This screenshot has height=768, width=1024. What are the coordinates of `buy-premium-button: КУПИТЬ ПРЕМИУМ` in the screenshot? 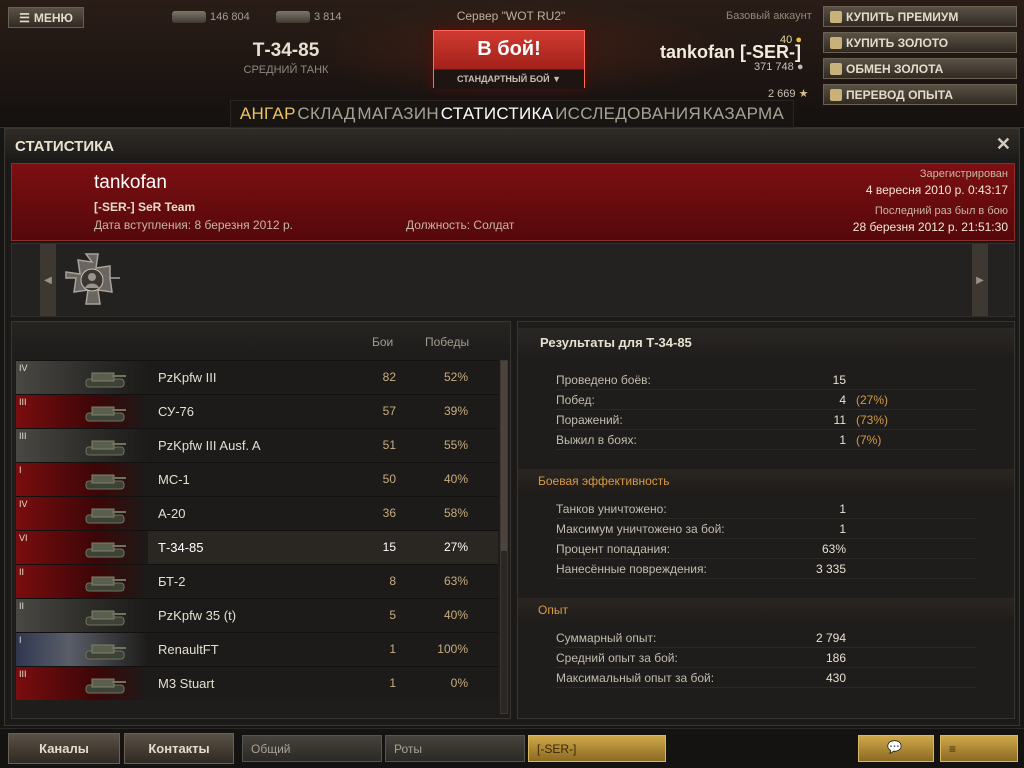 It's located at (920, 16).